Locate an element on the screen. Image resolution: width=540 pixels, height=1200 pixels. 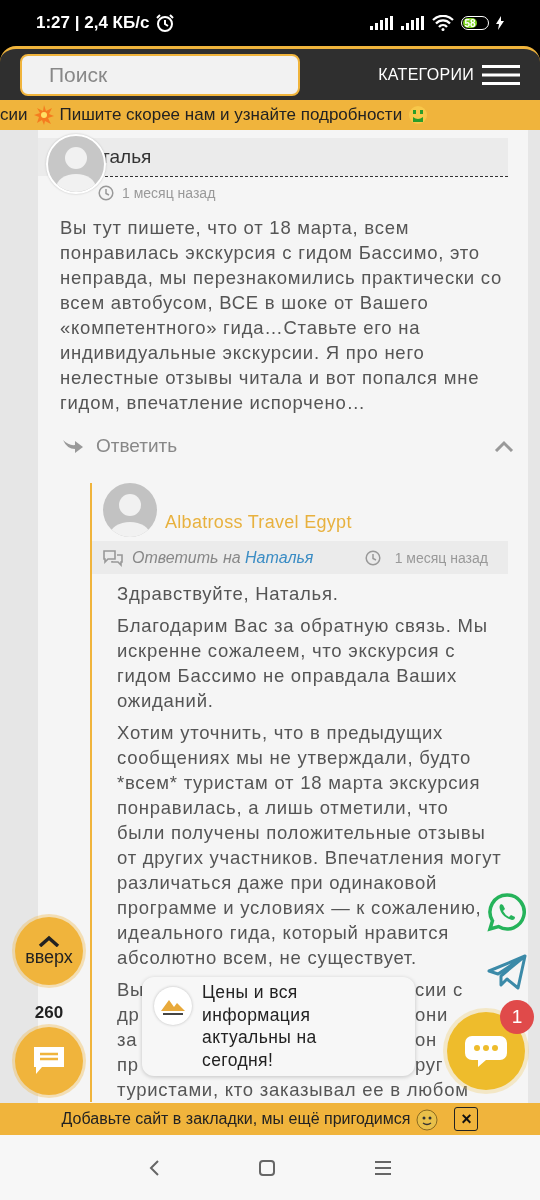
bookmark-text: Добавьте сайт в закладки, мы ещё пригодимся is located at coordinates (236, 1119).